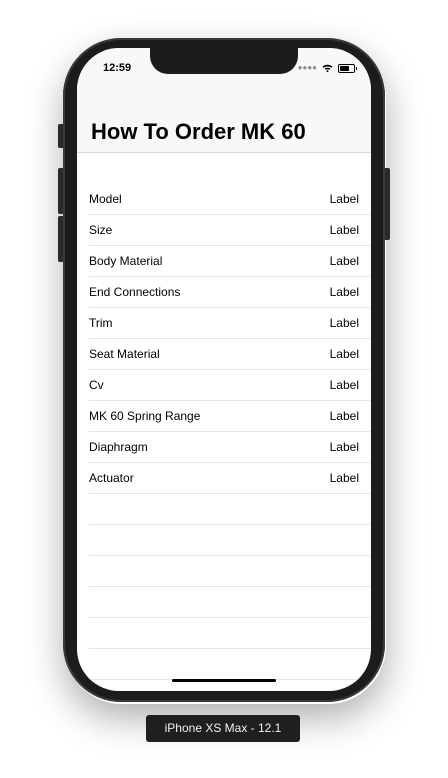 This screenshot has height=778, width=448. I want to click on status-time: 12:59, so click(117, 68).